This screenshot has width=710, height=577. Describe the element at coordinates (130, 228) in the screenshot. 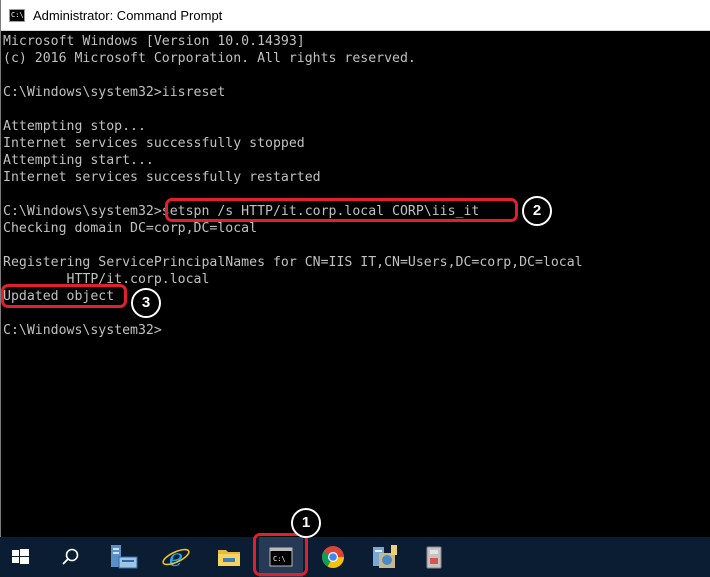

I see `console-line: Checking domain DC=corp,DC=local` at that location.